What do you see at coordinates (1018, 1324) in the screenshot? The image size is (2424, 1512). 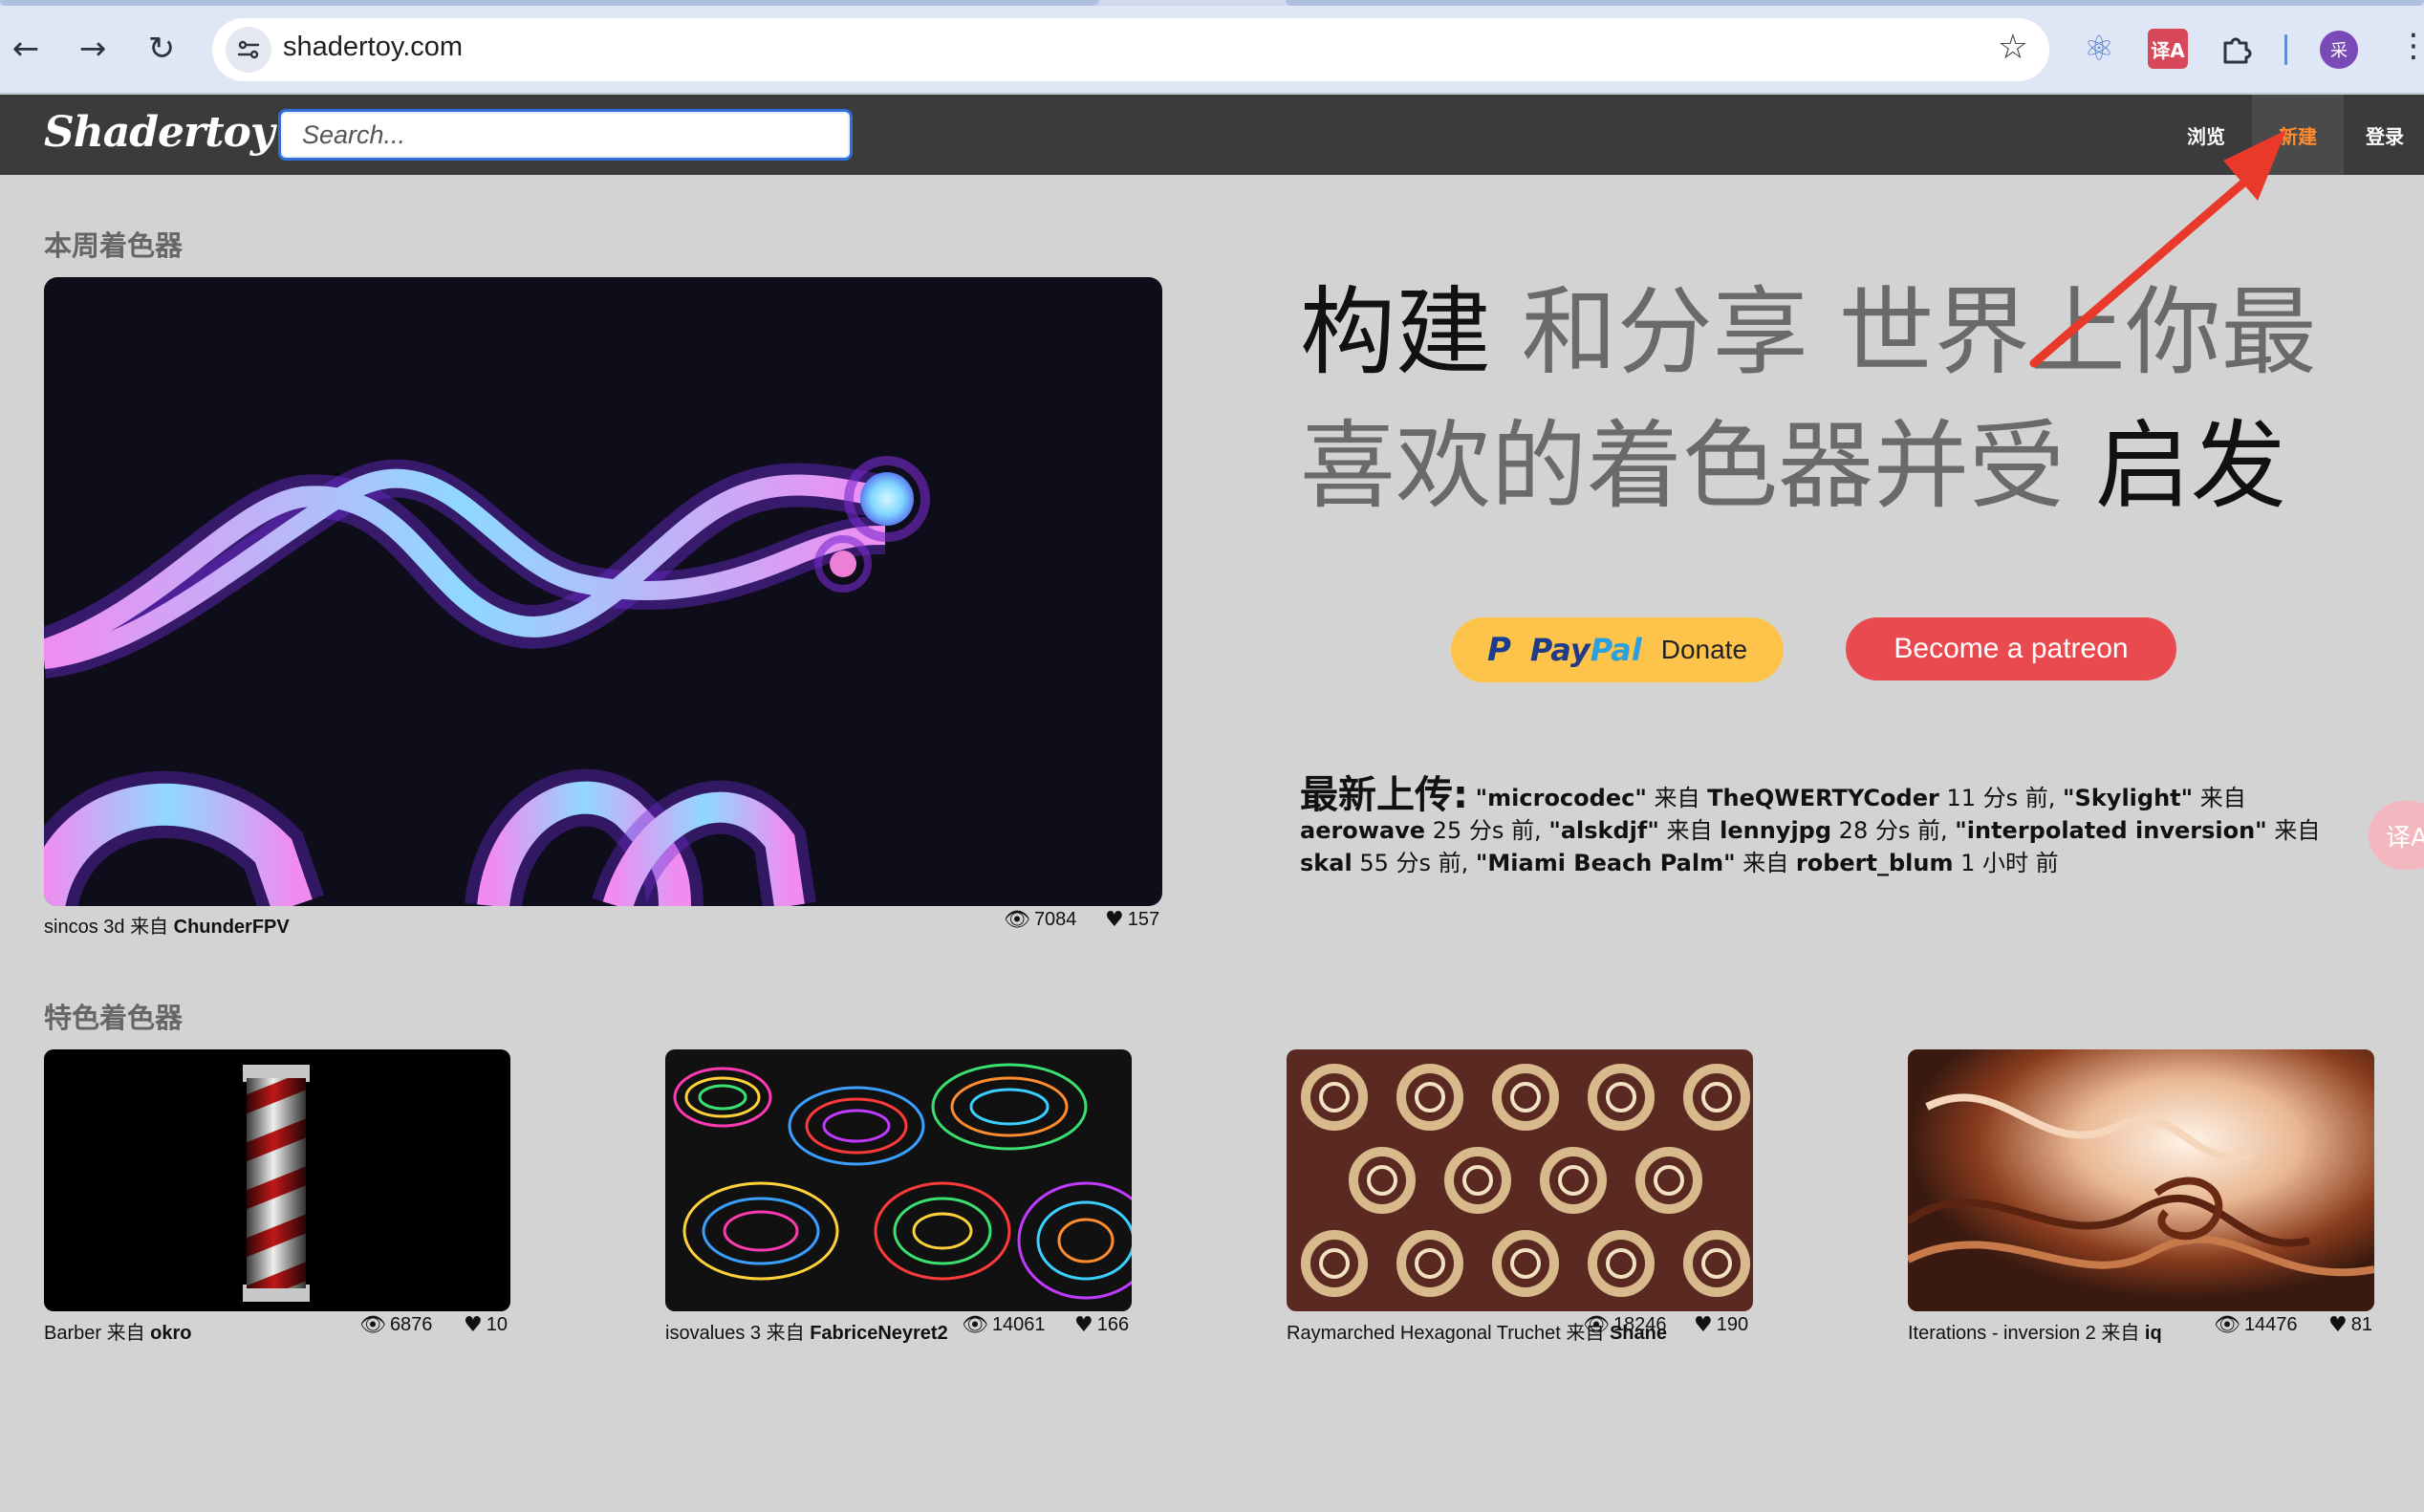 I see `featured-views-count: 14061` at bounding box center [1018, 1324].